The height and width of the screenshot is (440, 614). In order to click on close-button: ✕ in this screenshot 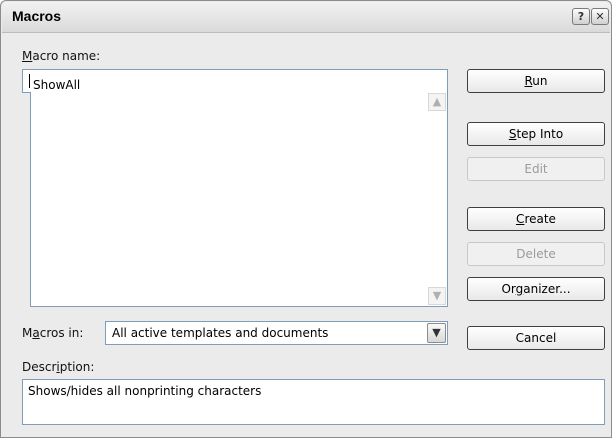, I will do `click(600, 16)`.